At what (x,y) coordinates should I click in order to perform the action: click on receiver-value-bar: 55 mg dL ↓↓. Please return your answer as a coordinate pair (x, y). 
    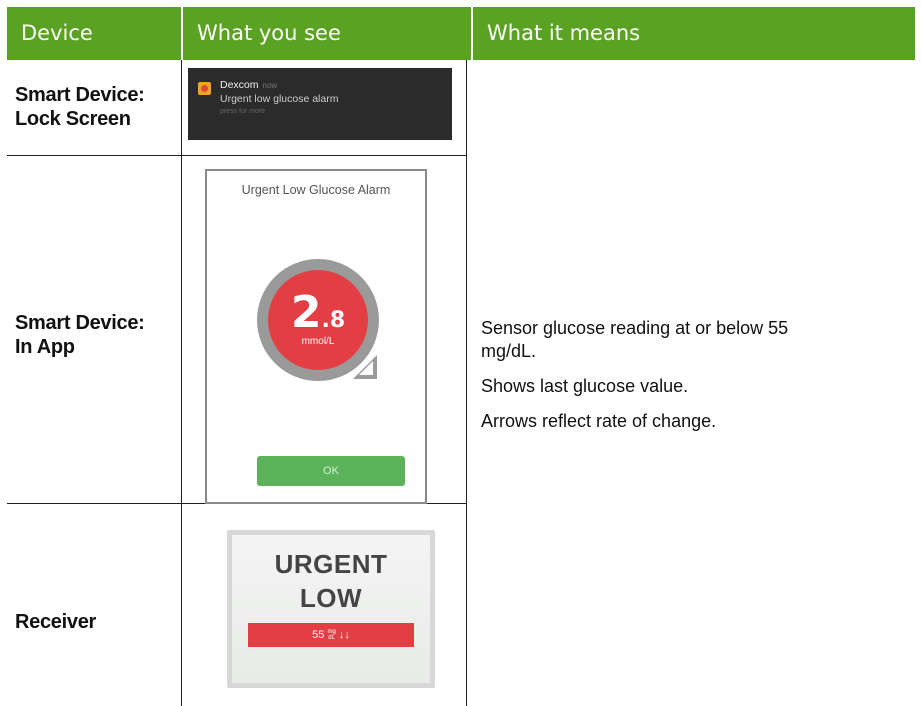
    Looking at the image, I should click on (331, 635).